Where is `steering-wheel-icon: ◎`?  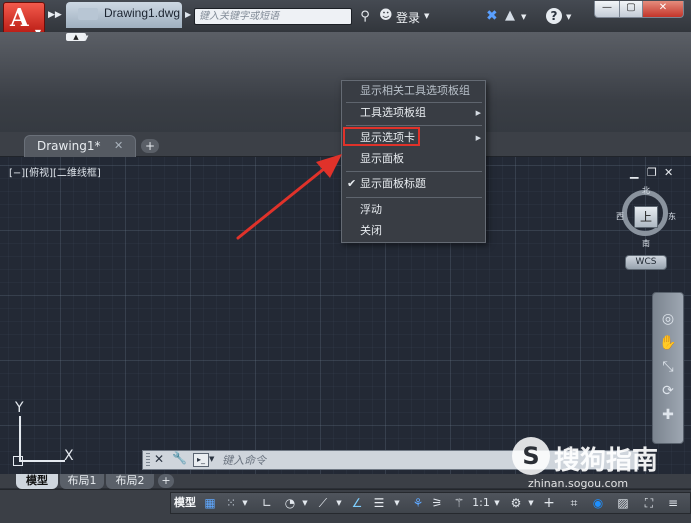 steering-wheel-icon: ◎ is located at coordinates (668, 319).